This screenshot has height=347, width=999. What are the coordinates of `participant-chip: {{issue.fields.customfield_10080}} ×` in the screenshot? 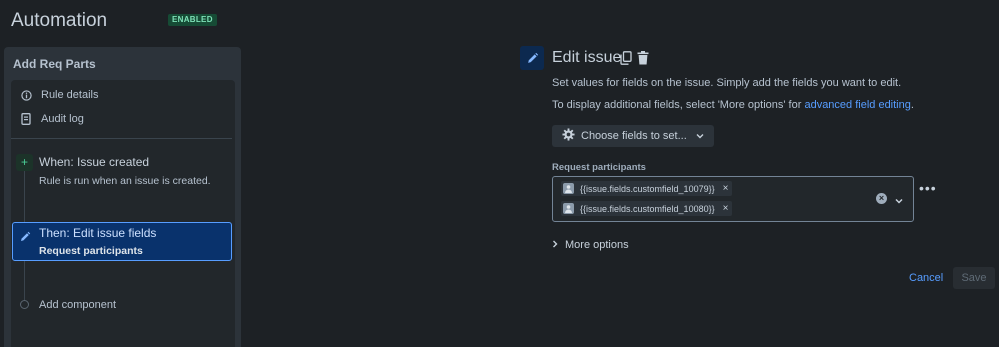 It's located at (647, 208).